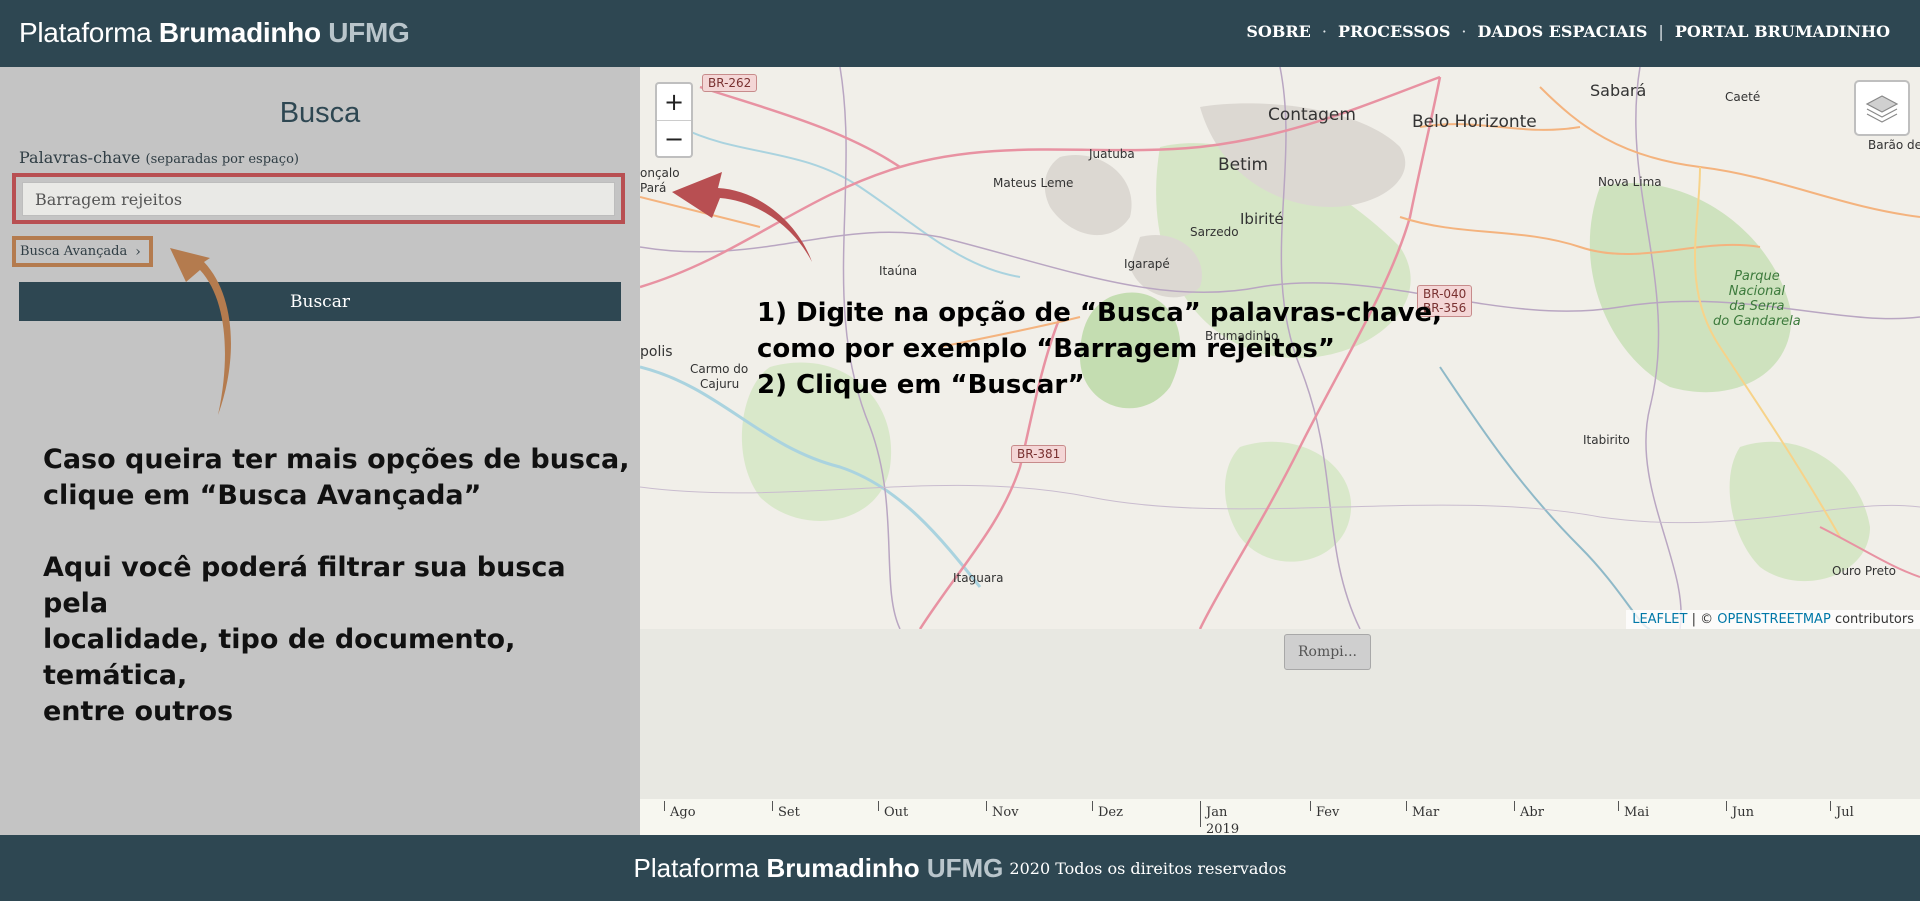  What do you see at coordinates (1033, 183) in the screenshot?
I see `map-place-label: Mateus Leme` at bounding box center [1033, 183].